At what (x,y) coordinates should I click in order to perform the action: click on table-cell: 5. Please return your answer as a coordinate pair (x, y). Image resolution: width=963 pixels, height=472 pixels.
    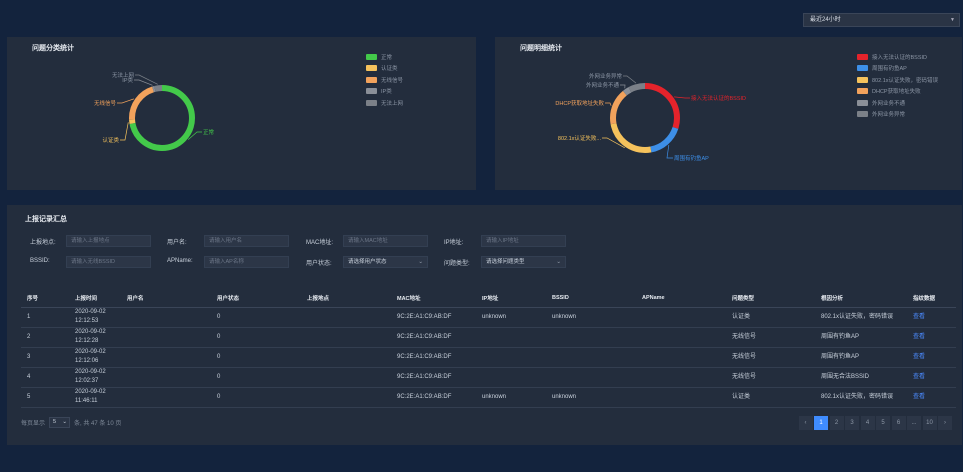
    Looking at the image, I should click on (45, 397).